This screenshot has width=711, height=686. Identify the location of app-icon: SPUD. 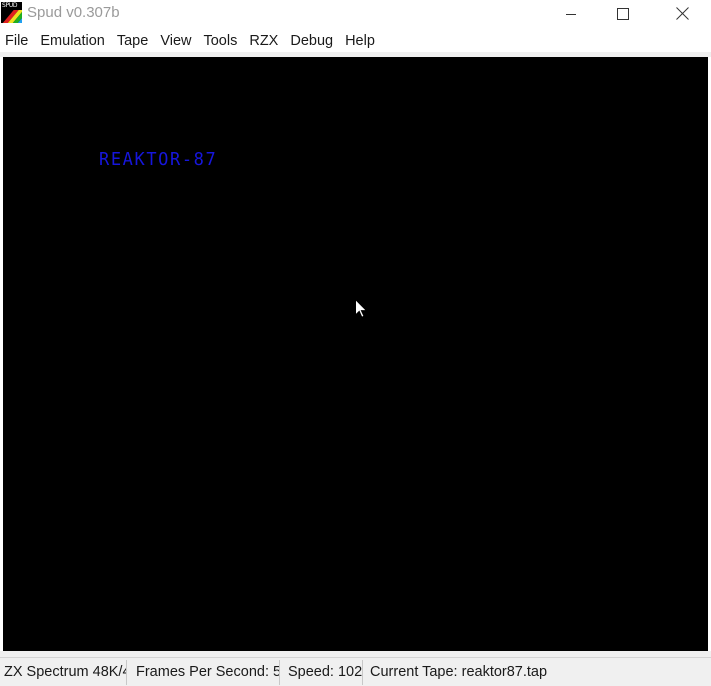
(11, 12).